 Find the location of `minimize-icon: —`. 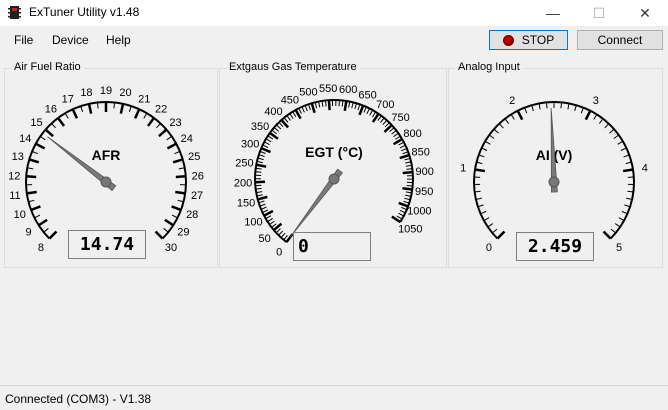

minimize-icon: — is located at coordinates (553, 13).